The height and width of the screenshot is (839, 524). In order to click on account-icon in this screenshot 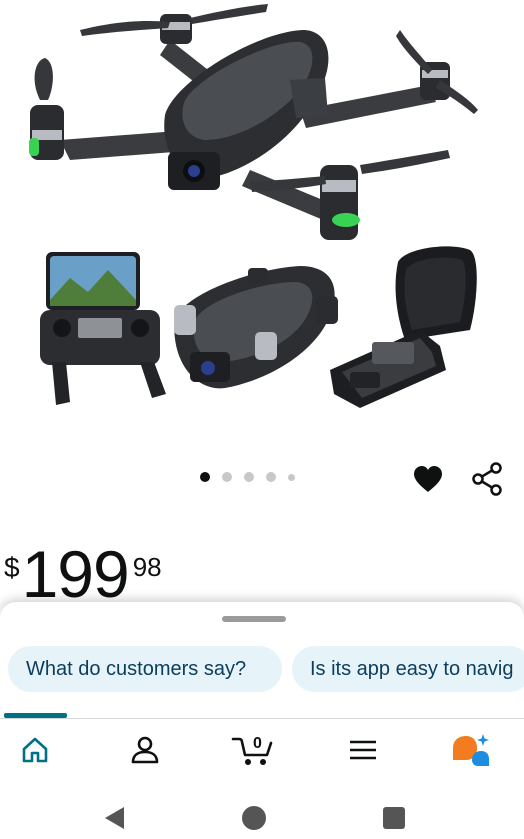, I will do `click(145, 750)`.